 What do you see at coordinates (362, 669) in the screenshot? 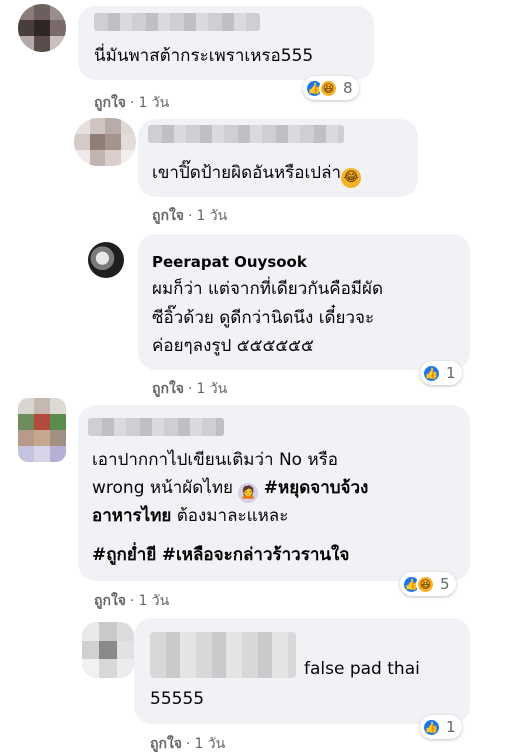
I see `comment-text-line: false pad thai` at bounding box center [362, 669].